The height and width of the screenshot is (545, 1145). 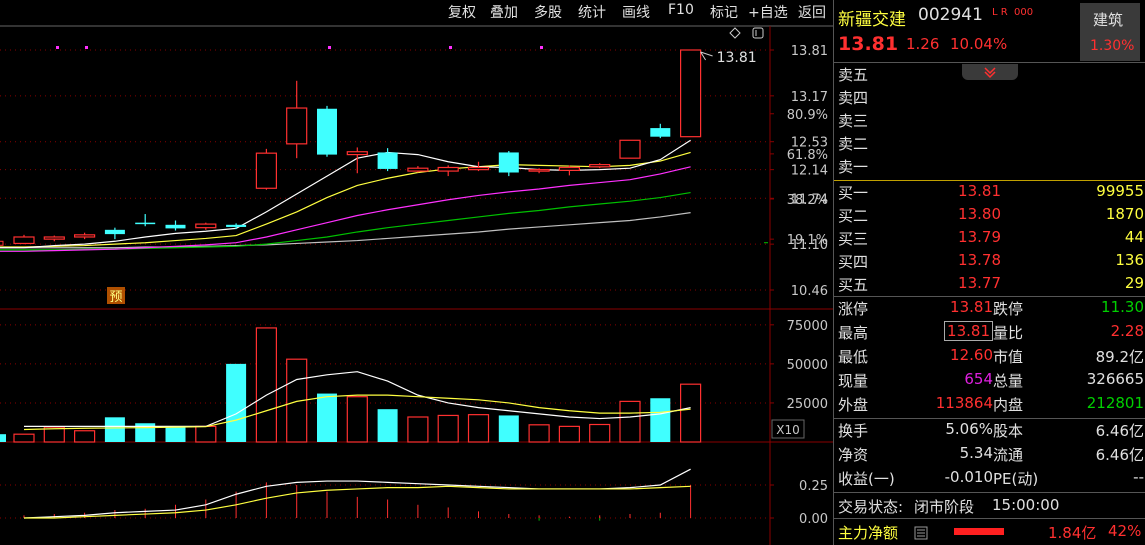 I want to click on fund-label-2a: 收益(一), so click(x=866, y=479).